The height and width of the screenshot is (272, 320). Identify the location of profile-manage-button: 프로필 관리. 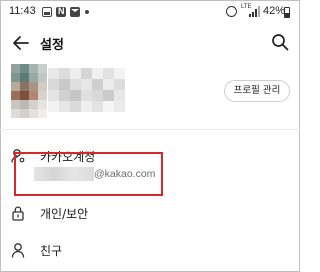
(257, 91).